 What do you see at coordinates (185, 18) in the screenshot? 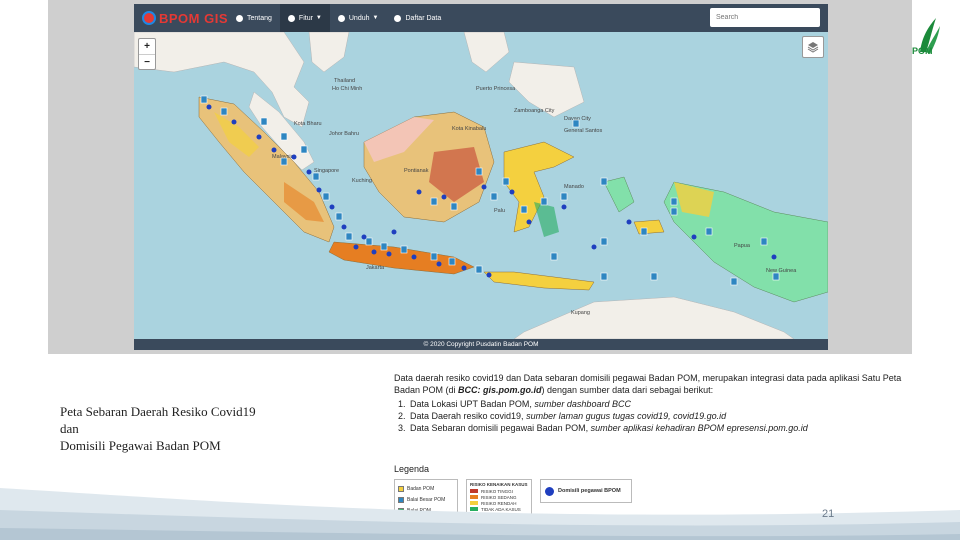
I see `app-brand: BPOM GIS` at bounding box center [185, 18].